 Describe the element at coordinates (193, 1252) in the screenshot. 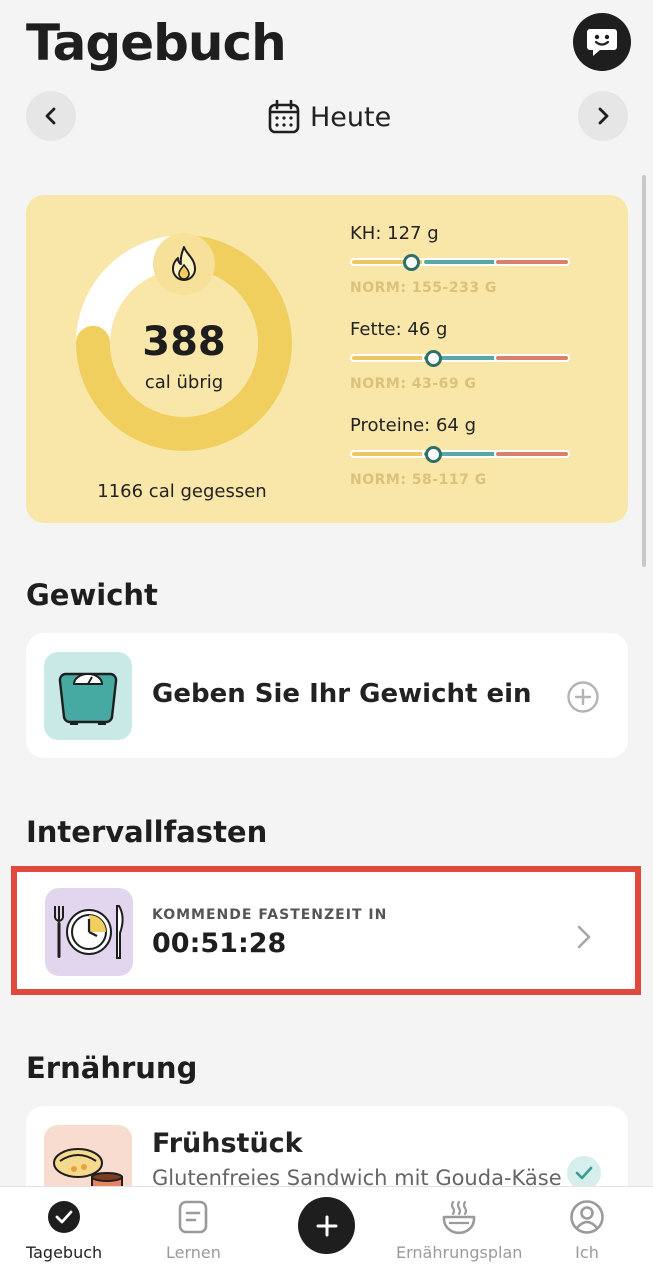

I see `nav-learn-label: Lernen` at that location.